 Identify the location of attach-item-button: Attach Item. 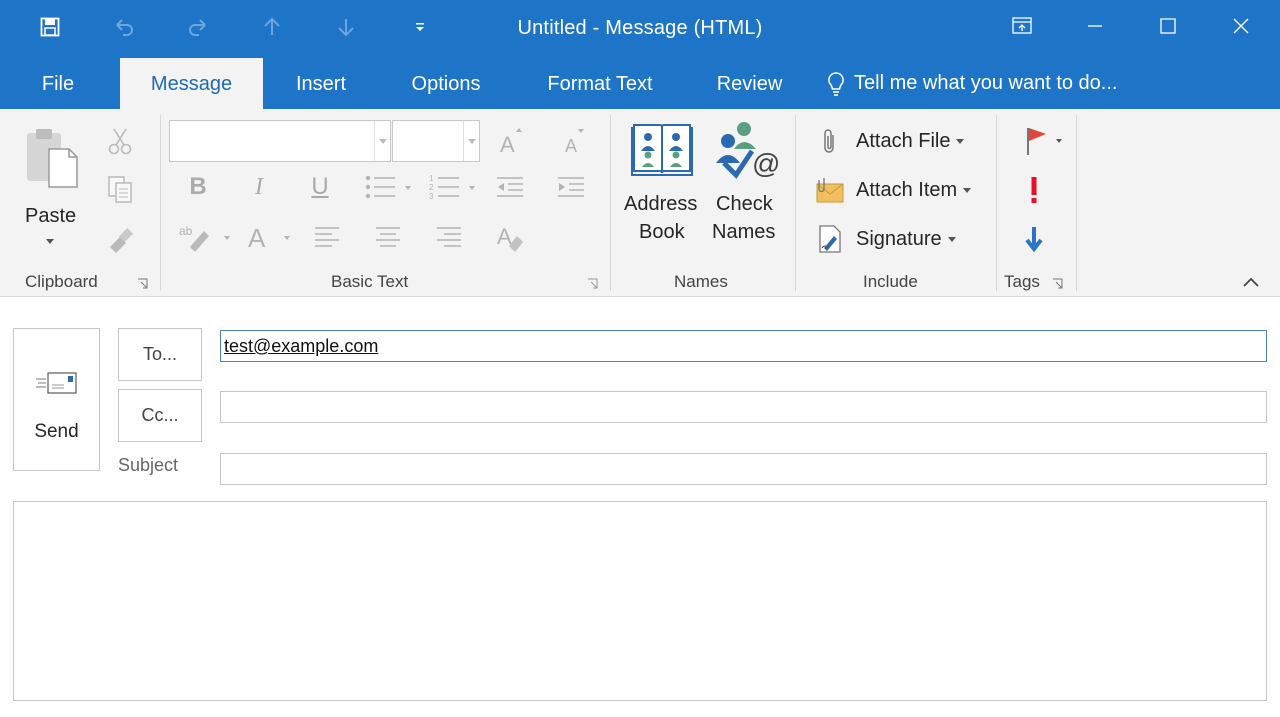
(899, 190).